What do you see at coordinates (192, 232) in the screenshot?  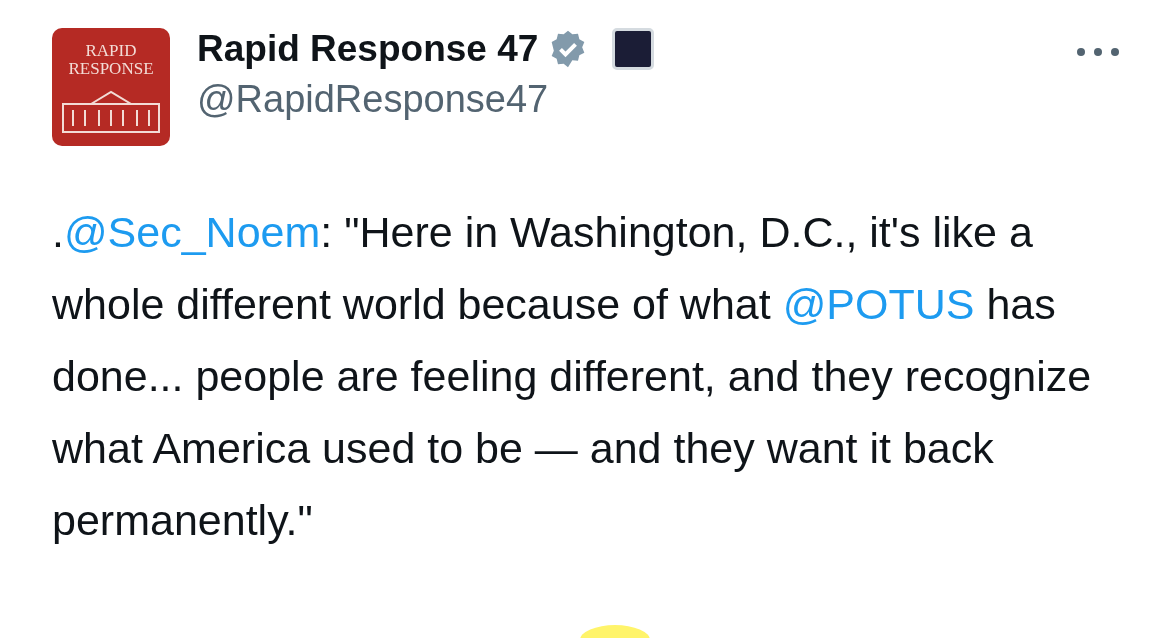 I see `mention-link: @Sec_Noem` at bounding box center [192, 232].